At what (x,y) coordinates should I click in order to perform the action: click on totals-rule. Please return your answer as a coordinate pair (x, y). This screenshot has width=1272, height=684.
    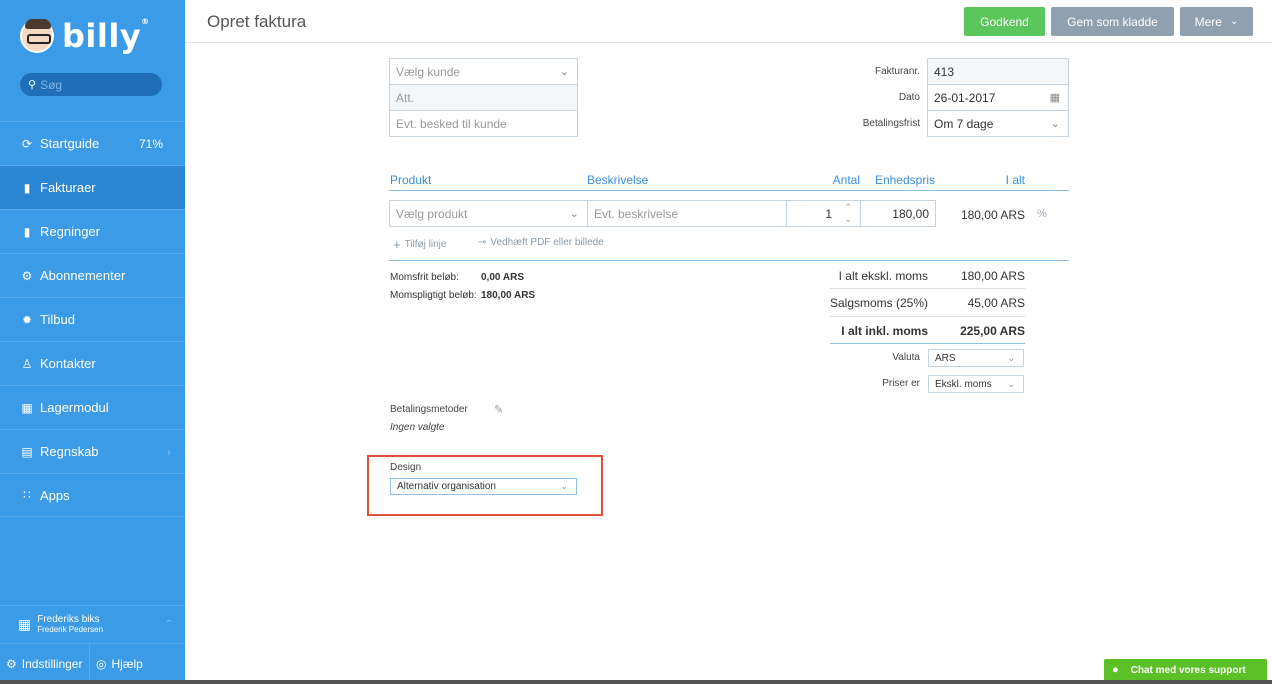
    Looking at the image, I should click on (927, 343).